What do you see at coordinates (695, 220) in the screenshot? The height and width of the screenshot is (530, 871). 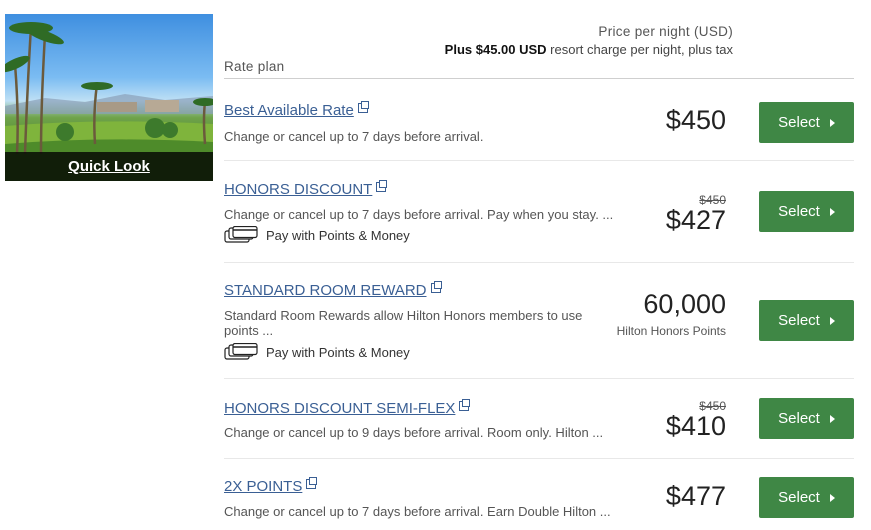 I see `rate-price: $427` at bounding box center [695, 220].